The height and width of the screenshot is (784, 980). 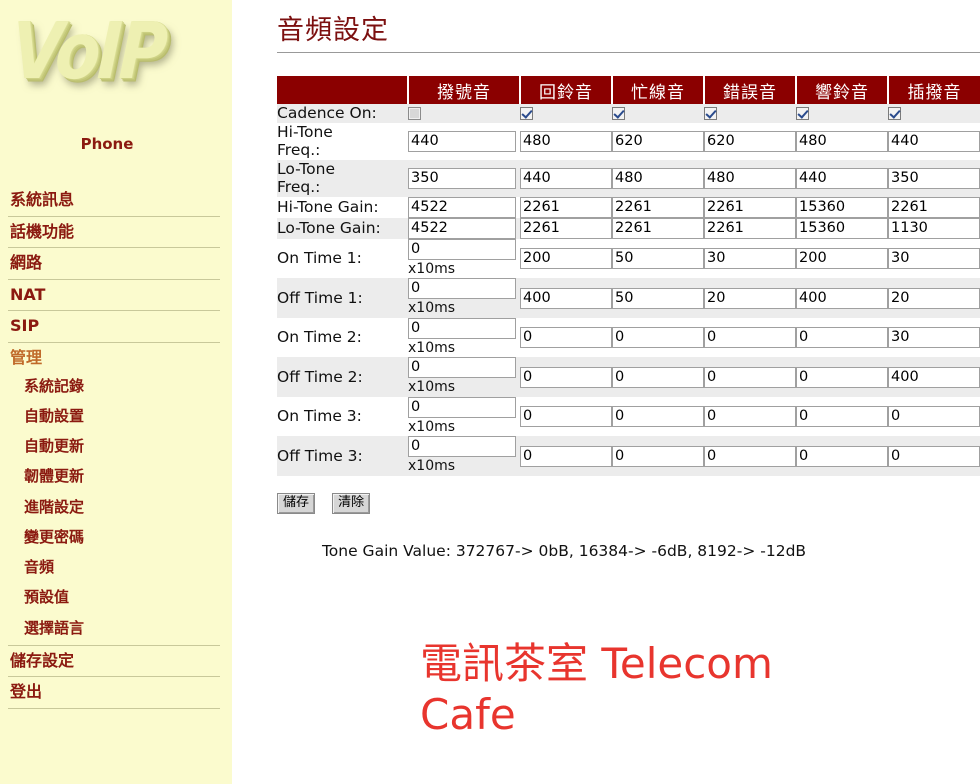 I want to click on sidebar-item-1: 話機功能, so click(x=114, y=233).